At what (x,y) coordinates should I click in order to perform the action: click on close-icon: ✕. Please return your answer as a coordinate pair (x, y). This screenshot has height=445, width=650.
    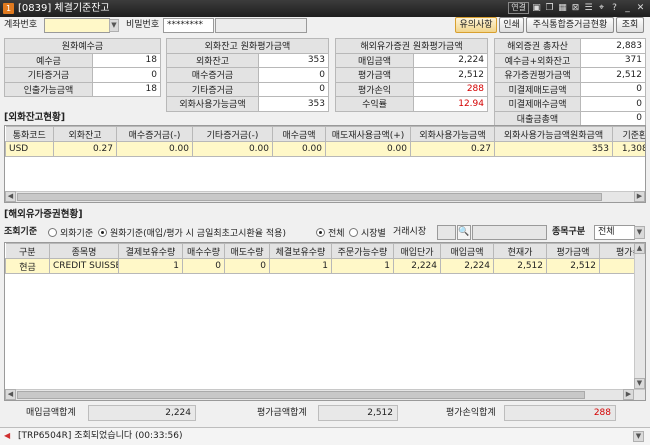
    Looking at the image, I should click on (640, 8).